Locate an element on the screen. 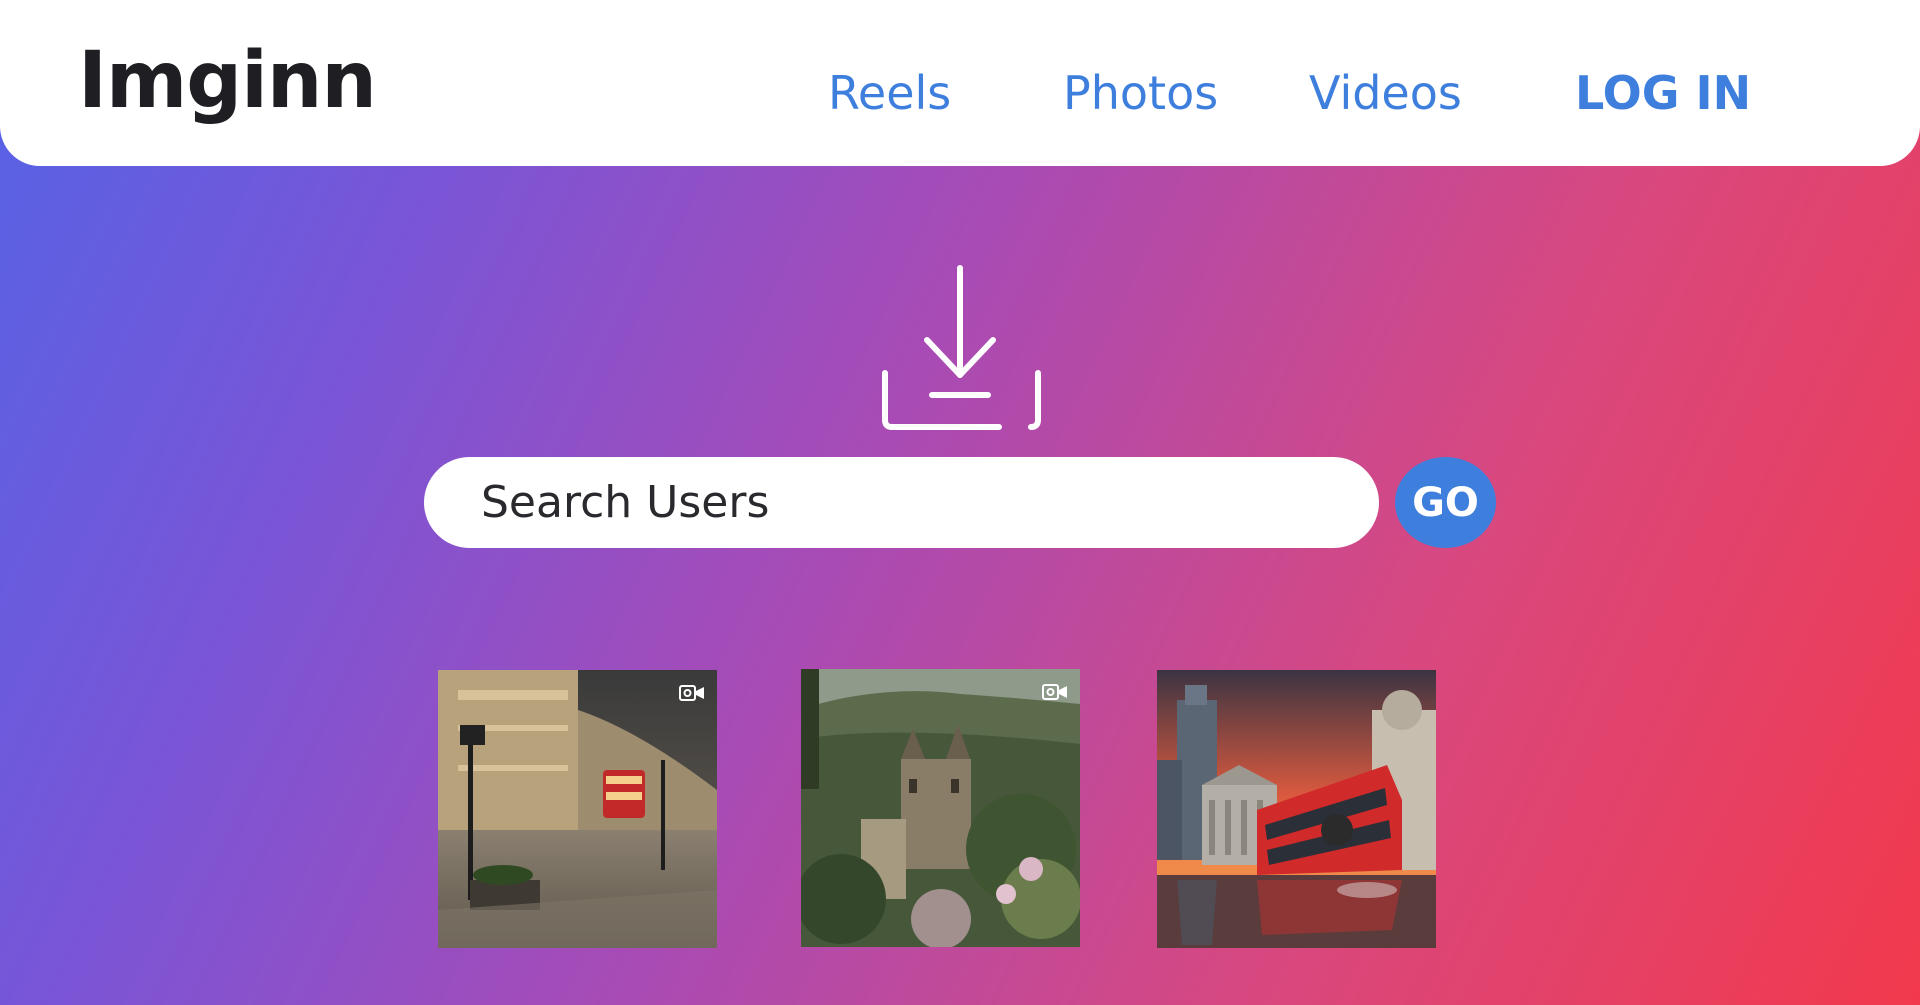  download-icon is located at coordinates (961, 347).